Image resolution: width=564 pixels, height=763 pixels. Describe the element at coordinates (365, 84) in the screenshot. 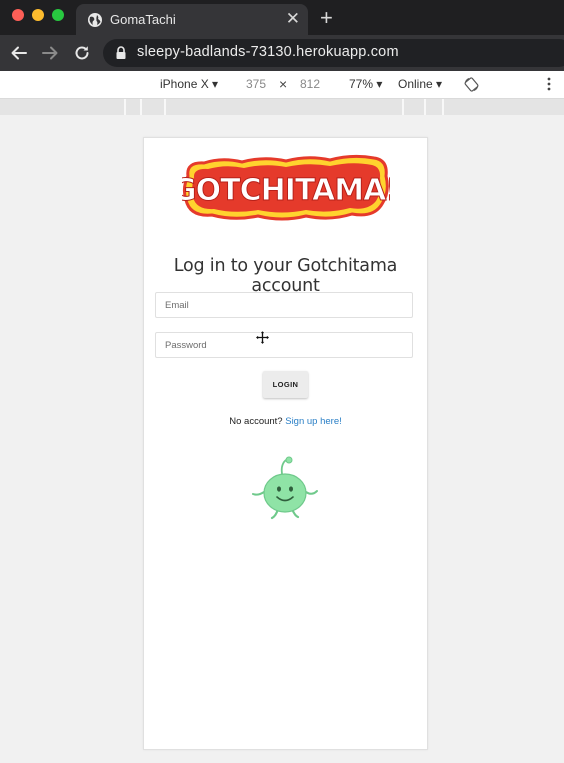

I see `zoom-select: 77% ▾` at that location.